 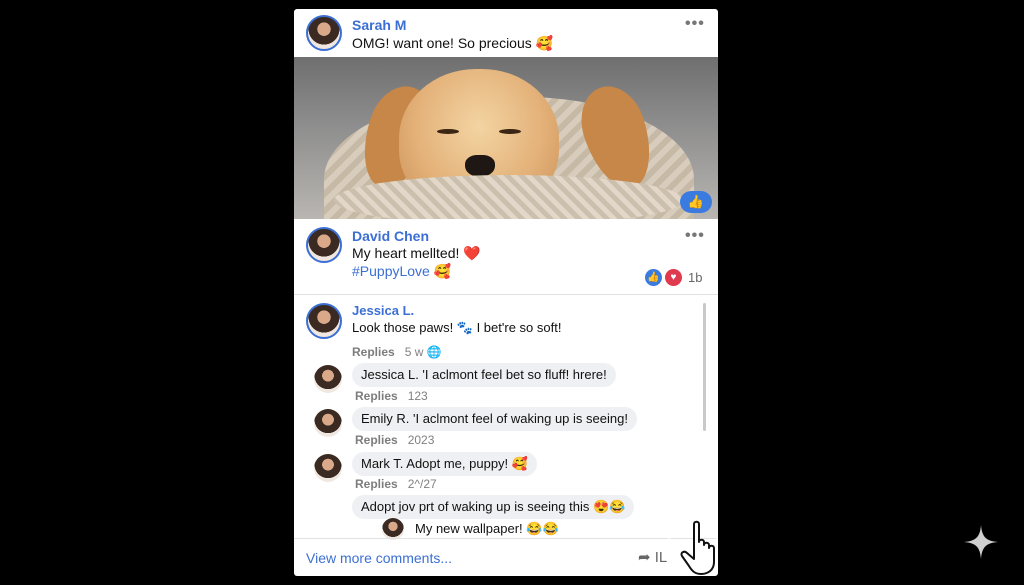 I want to click on globe-icon: 🌐, so click(x=434, y=352).